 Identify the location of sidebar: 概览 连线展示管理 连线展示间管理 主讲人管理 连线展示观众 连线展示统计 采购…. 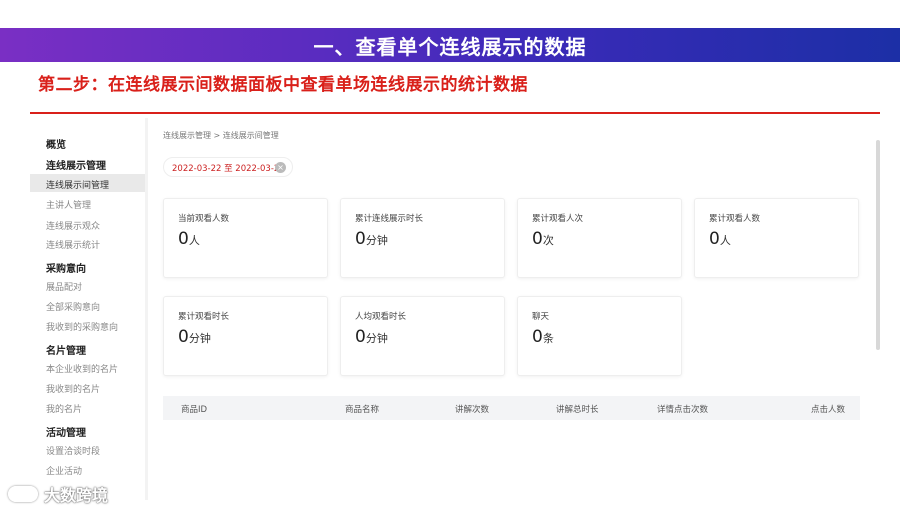
(87, 309).